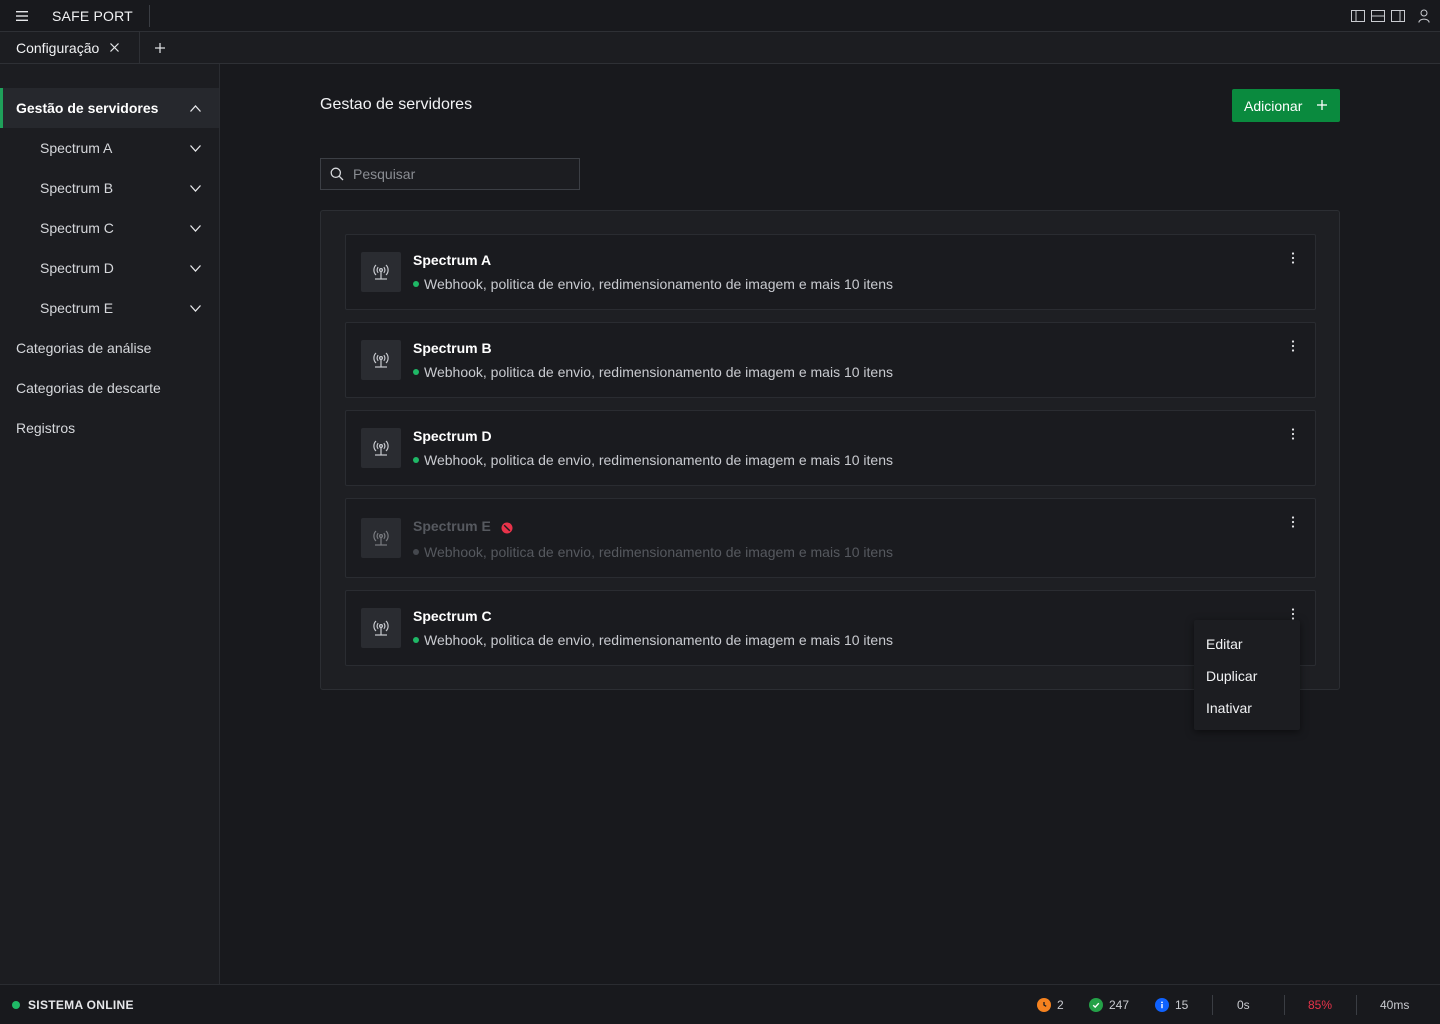 The height and width of the screenshot is (1024, 1440). I want to click on time-value: 0s, so click(1243, 1005).